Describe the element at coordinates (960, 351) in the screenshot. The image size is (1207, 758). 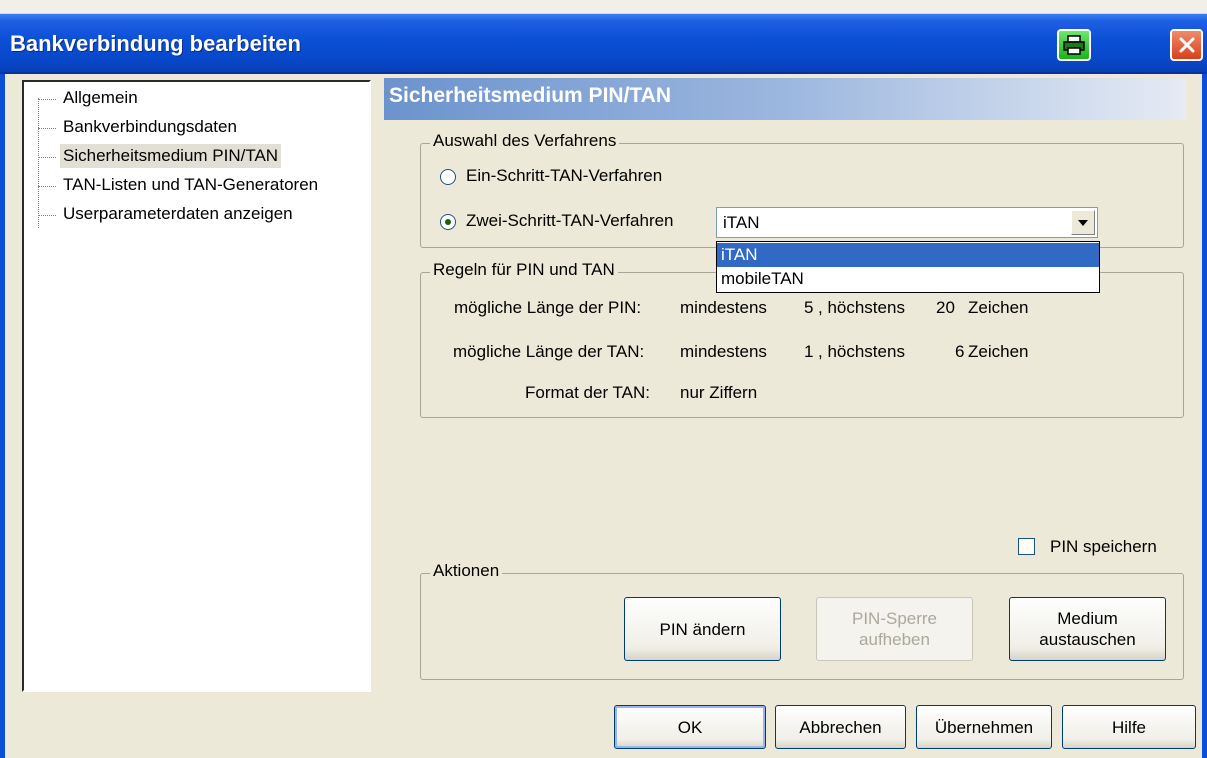
I see `tan-max-value: 6` at that location.